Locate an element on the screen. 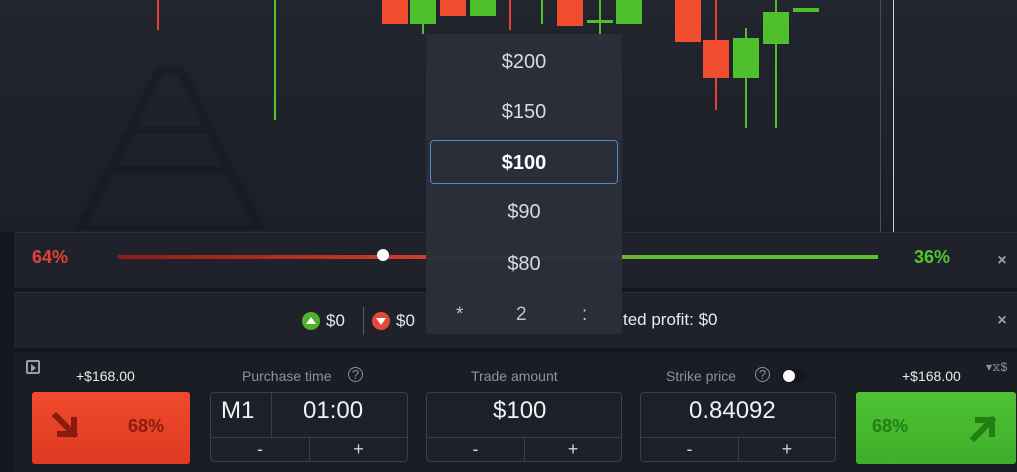 This screenshot has width=1017, height=472. play-icon is located at coordinates (33, 367).